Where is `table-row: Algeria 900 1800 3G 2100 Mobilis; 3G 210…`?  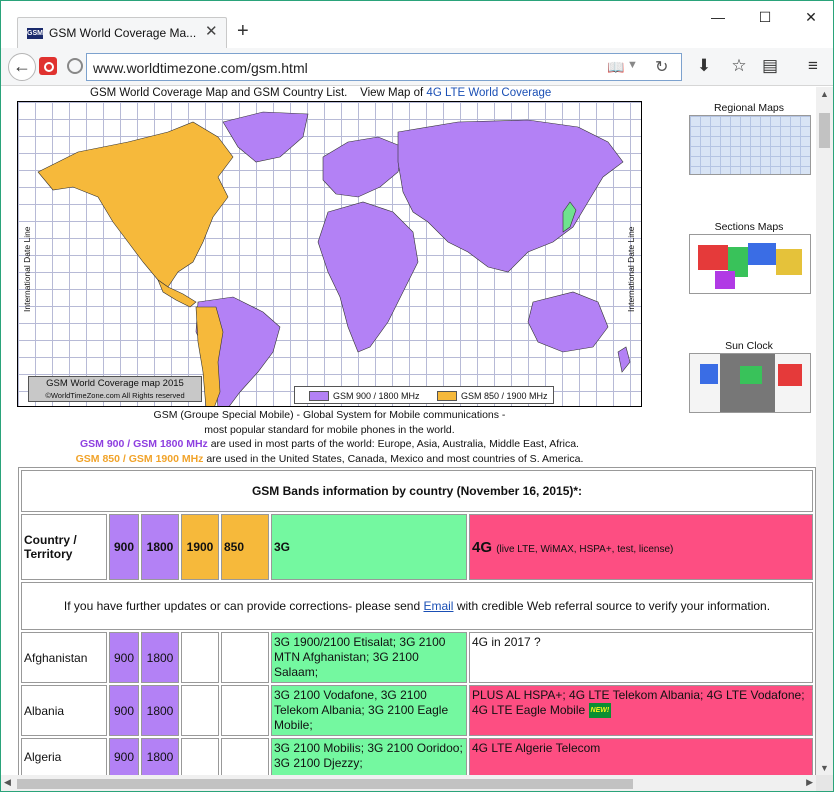
table-row: Algeria 900 1800 3G 2100 Mobilis; 3G 210… is located at coordinates (417, 756).